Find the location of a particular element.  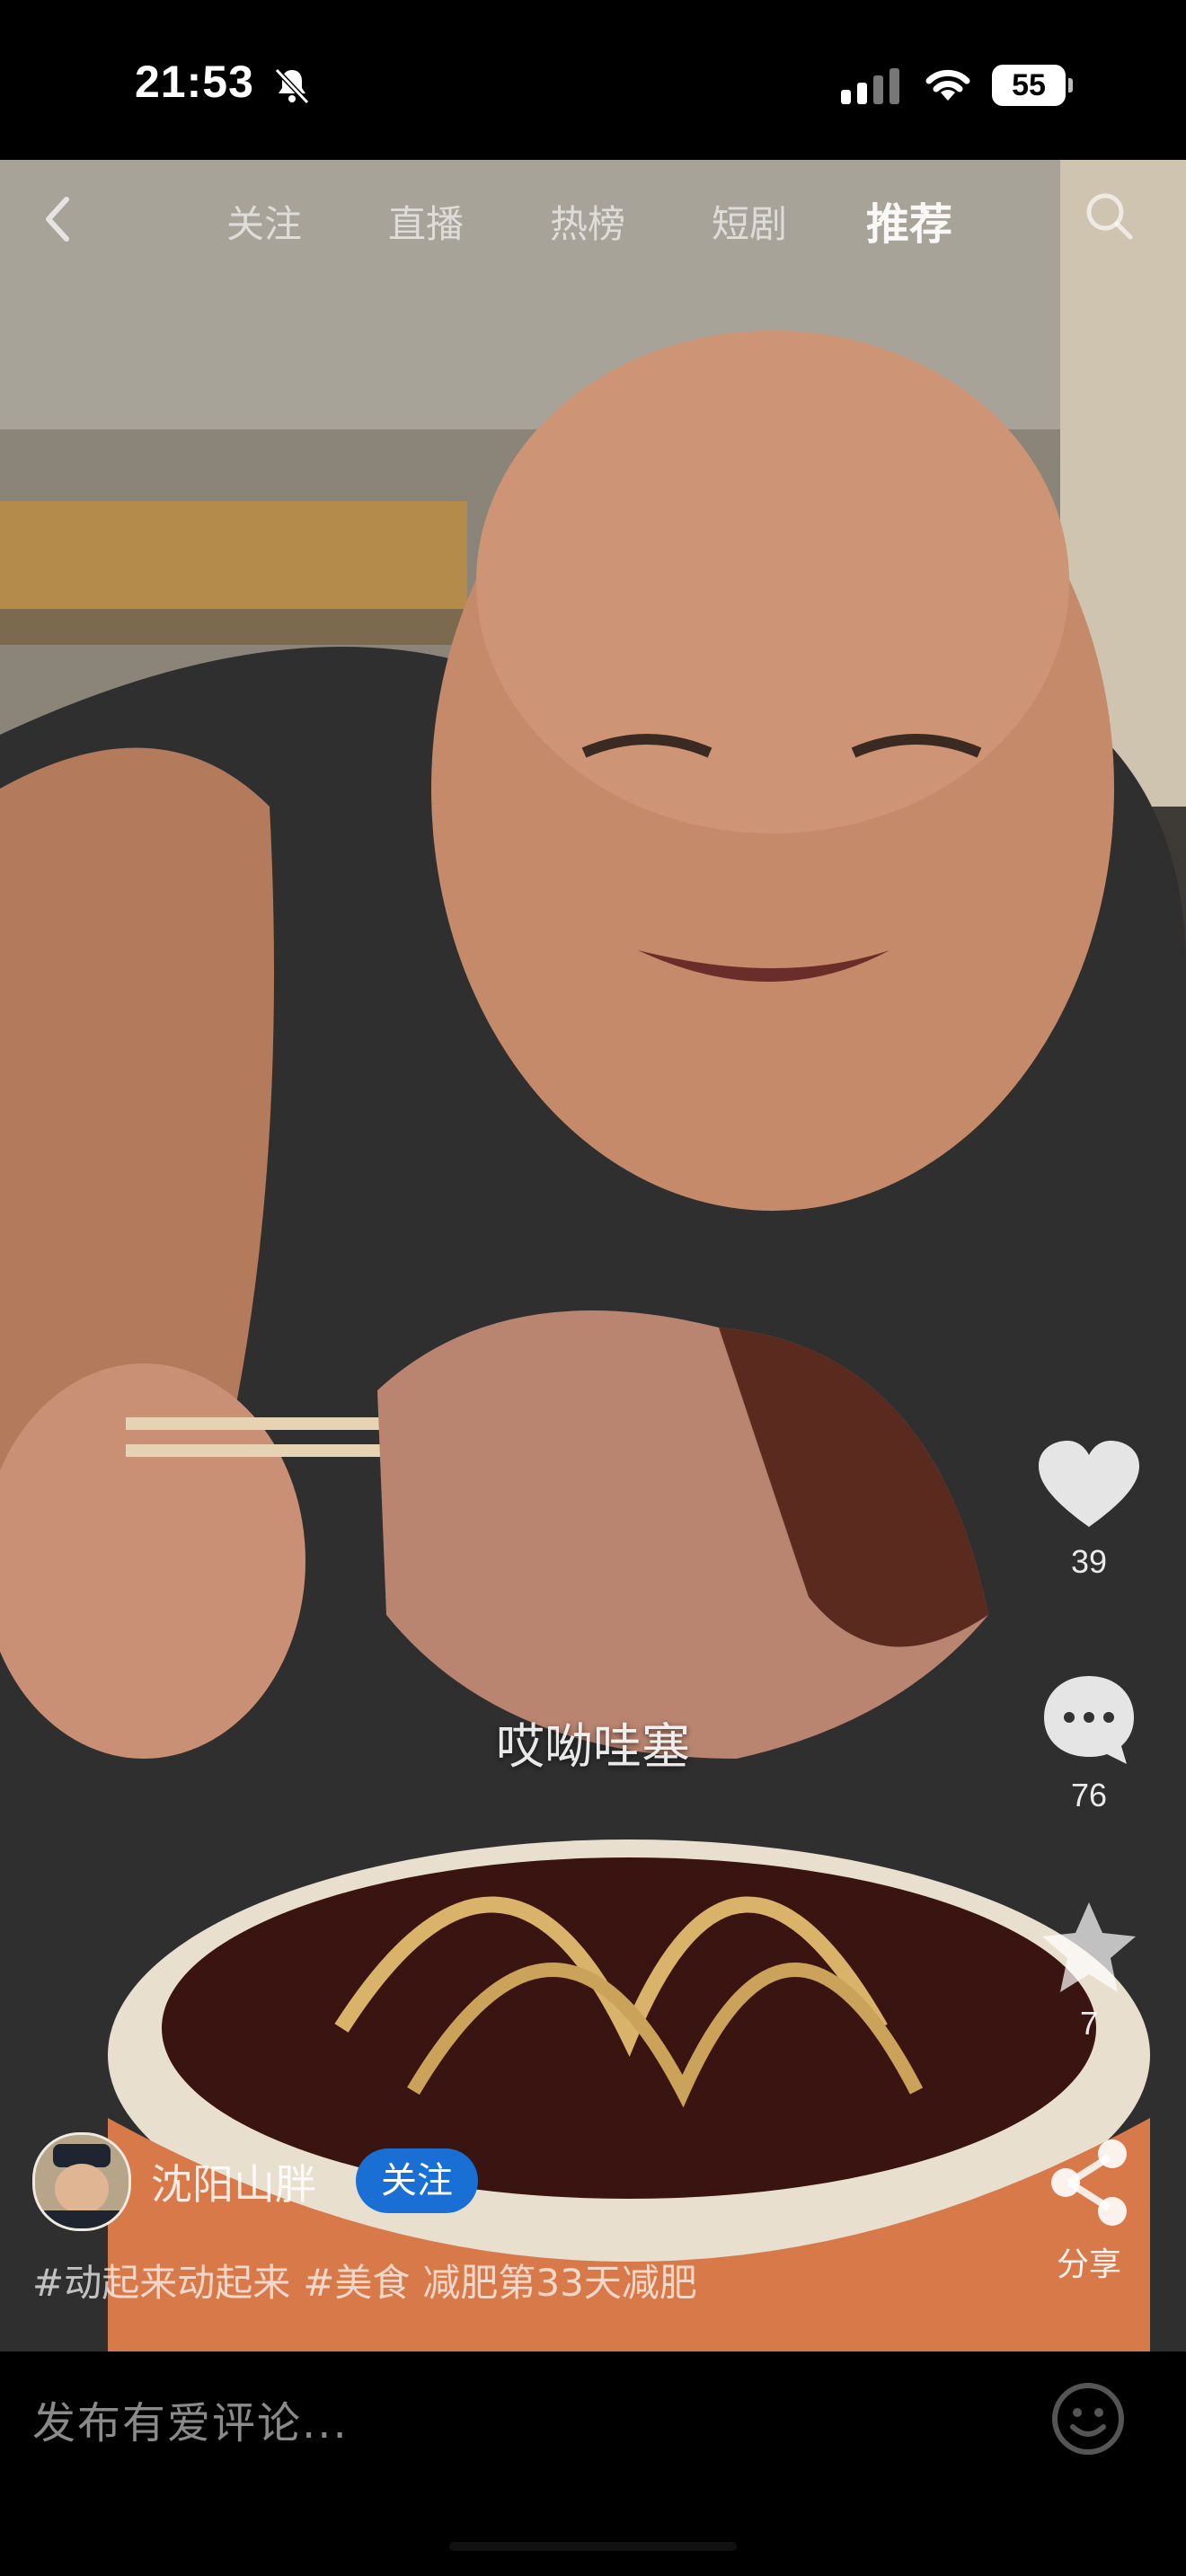

share-label: 分享 is located at coordinates (1088, 2263).